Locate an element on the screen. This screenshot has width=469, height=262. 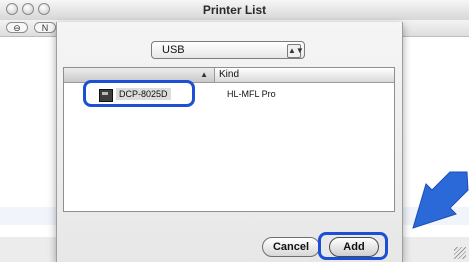
sort-arrow-icon: ▲ is located at coordinates (204, 74).